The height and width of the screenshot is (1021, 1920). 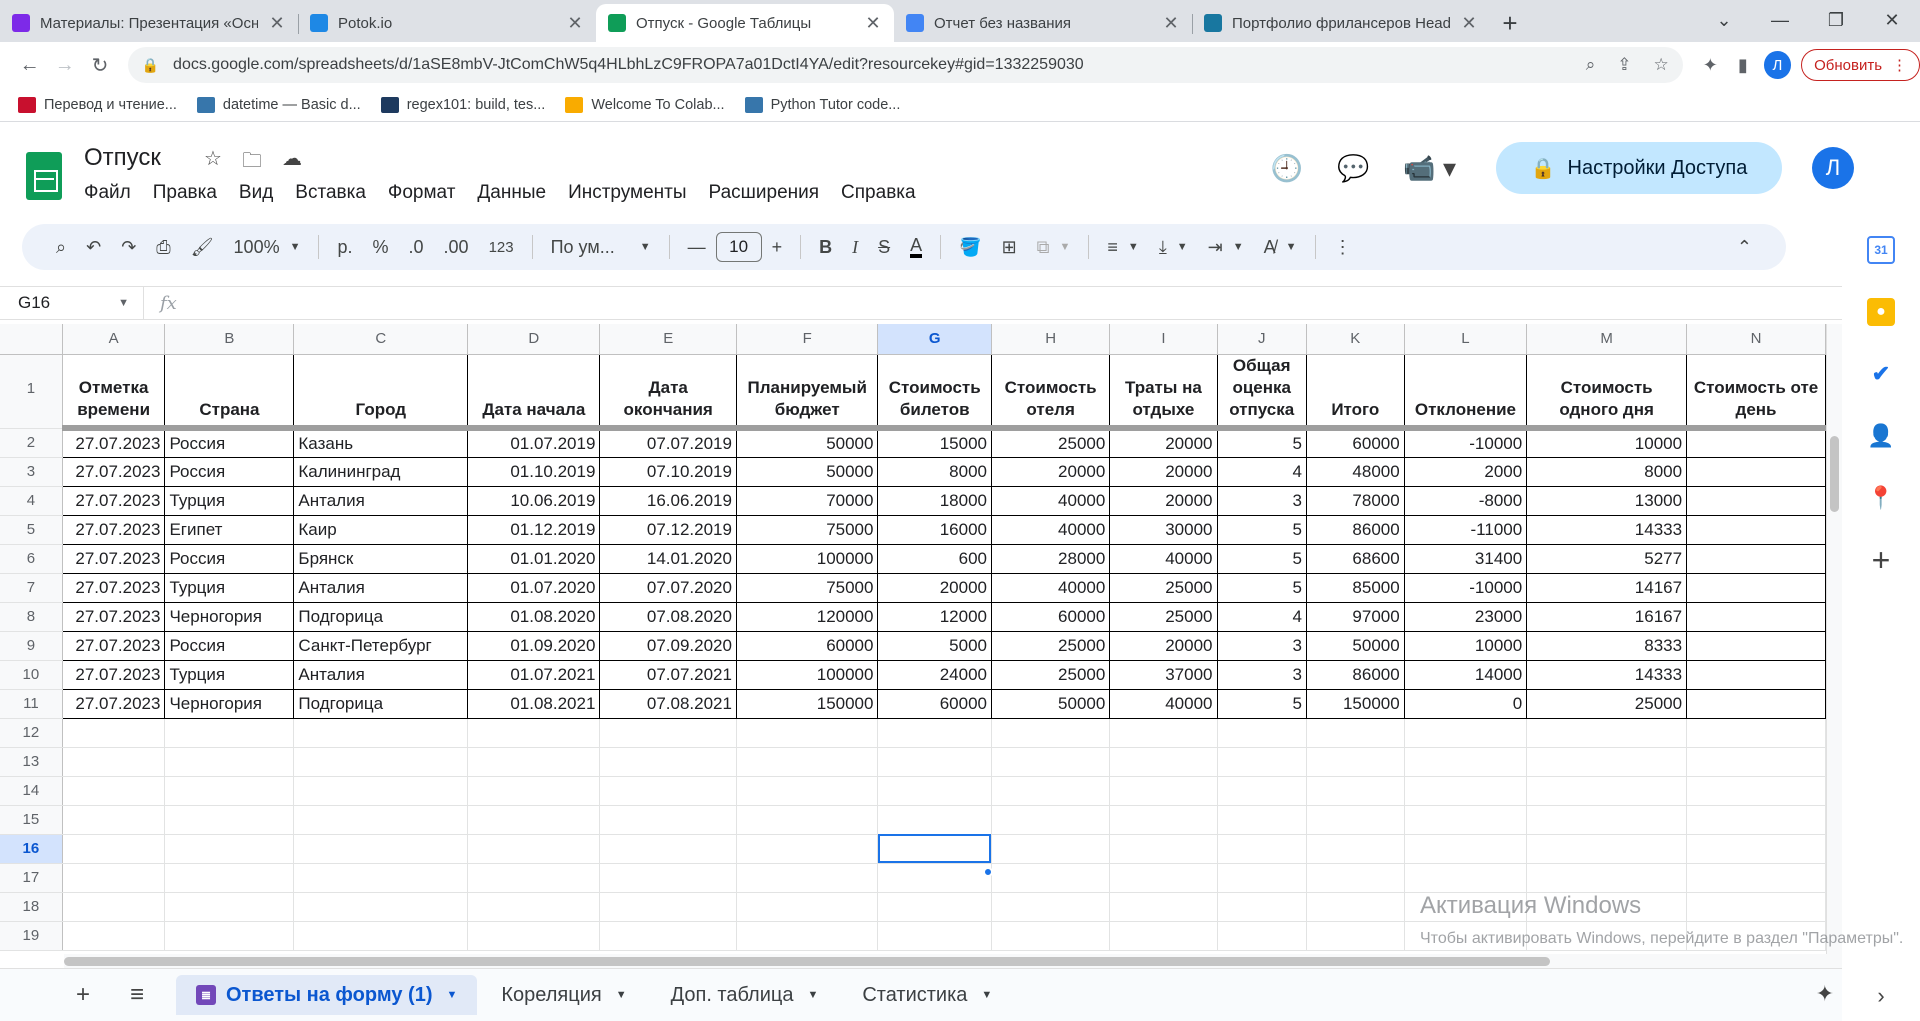 I want to click on cell: 20000, so click(x=1051, y=472).